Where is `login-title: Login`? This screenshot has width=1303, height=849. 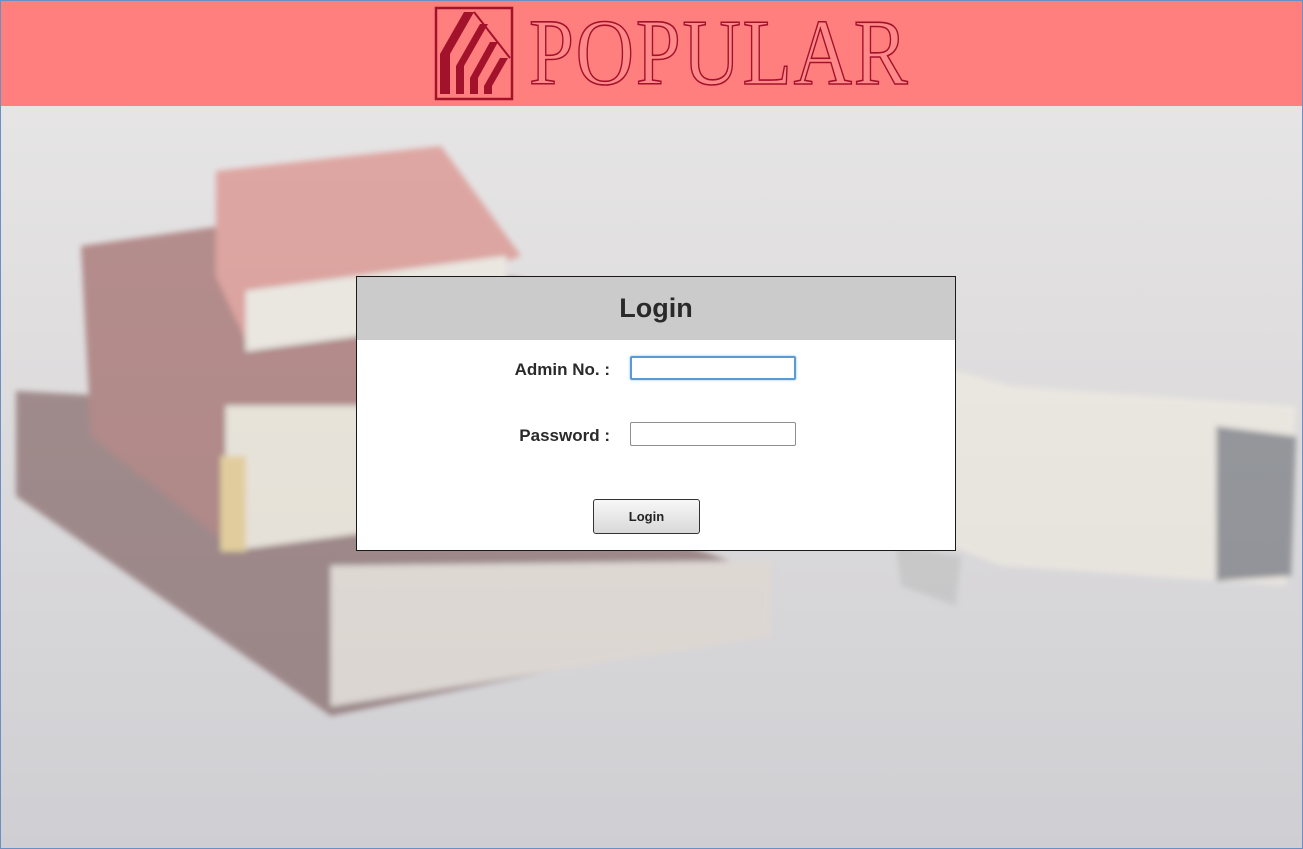 login-title: Login is located at coordinates (656, 308).